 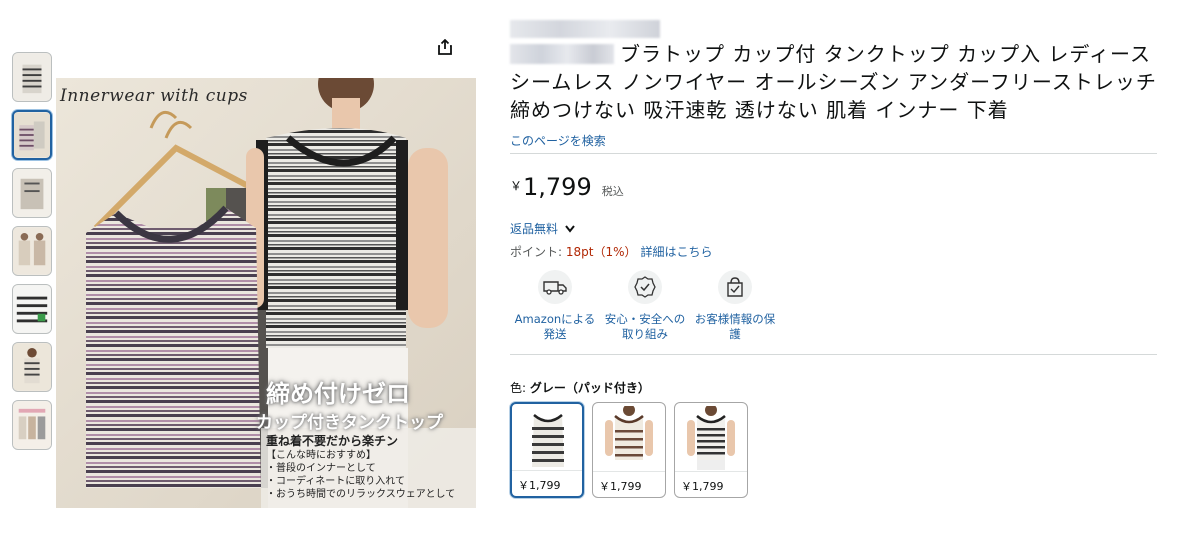 What do you see at coordinates (321, 455) in the screenshot?
I see `image-bullet: 【こんな時におすすめ】` at bounding box center [321, 455].